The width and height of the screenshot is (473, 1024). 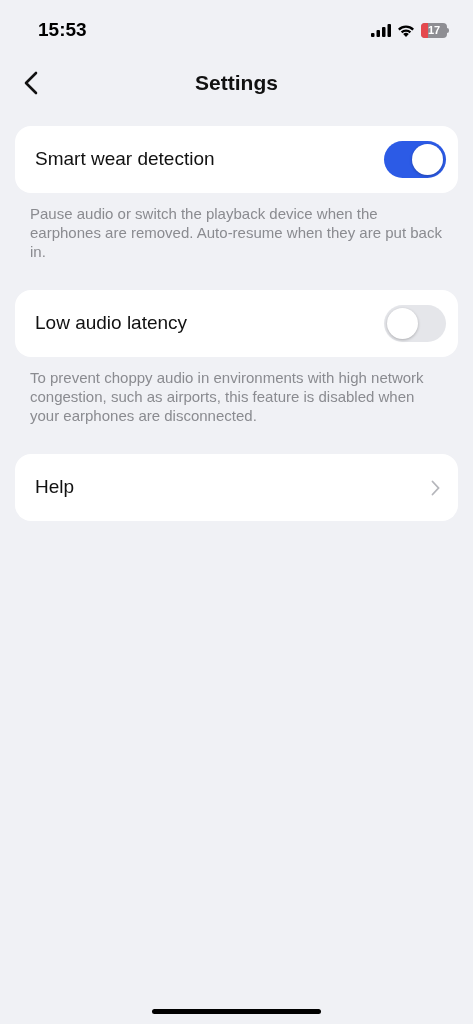 What do you see at coordinates (236, 233) in the screenshot?
I see `setting-description: Pause audio or switch the playback device when the earphones are removed. Auto-resume when they are put back in.` at bounding box center [236, 233].